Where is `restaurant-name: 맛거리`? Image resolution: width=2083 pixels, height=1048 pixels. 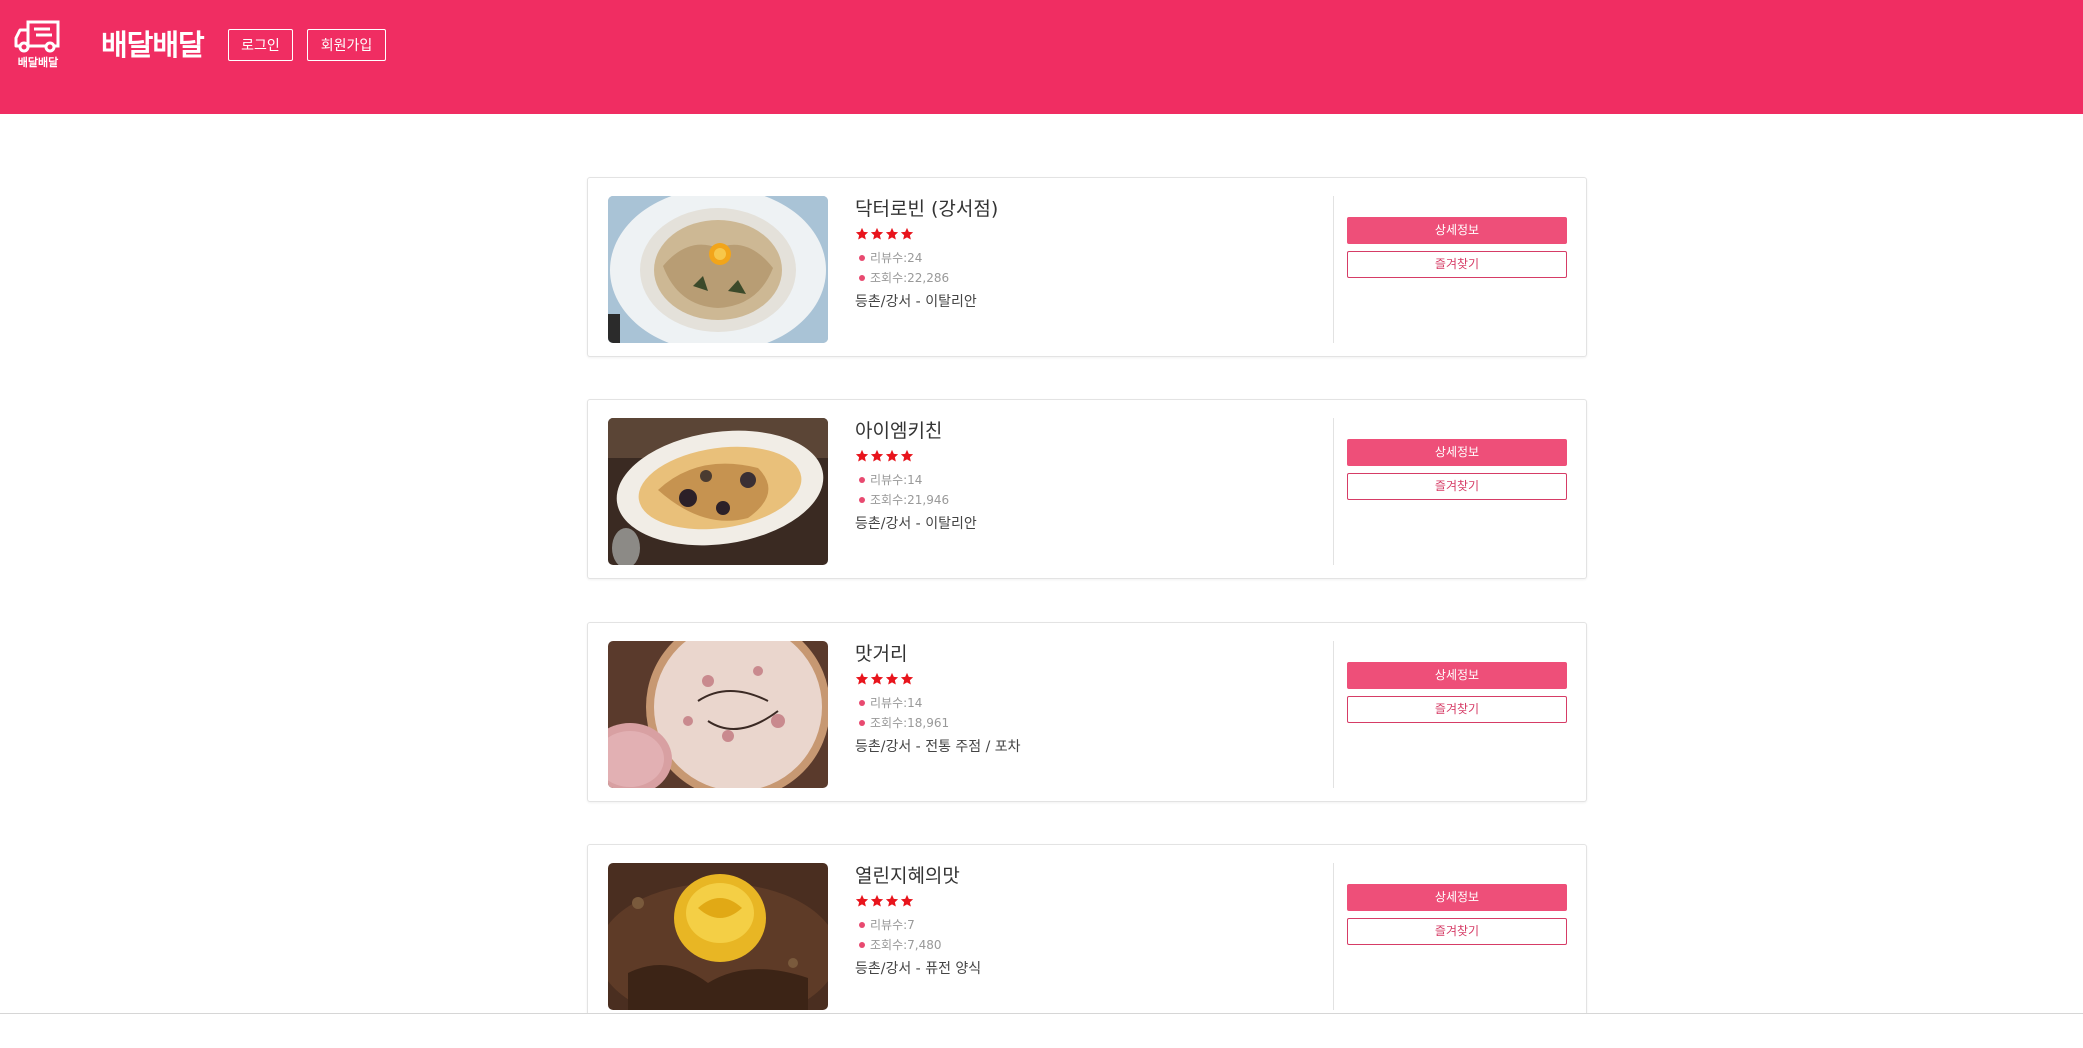
restaurant-name: 맛거리 is located at coordinates (881, 652).